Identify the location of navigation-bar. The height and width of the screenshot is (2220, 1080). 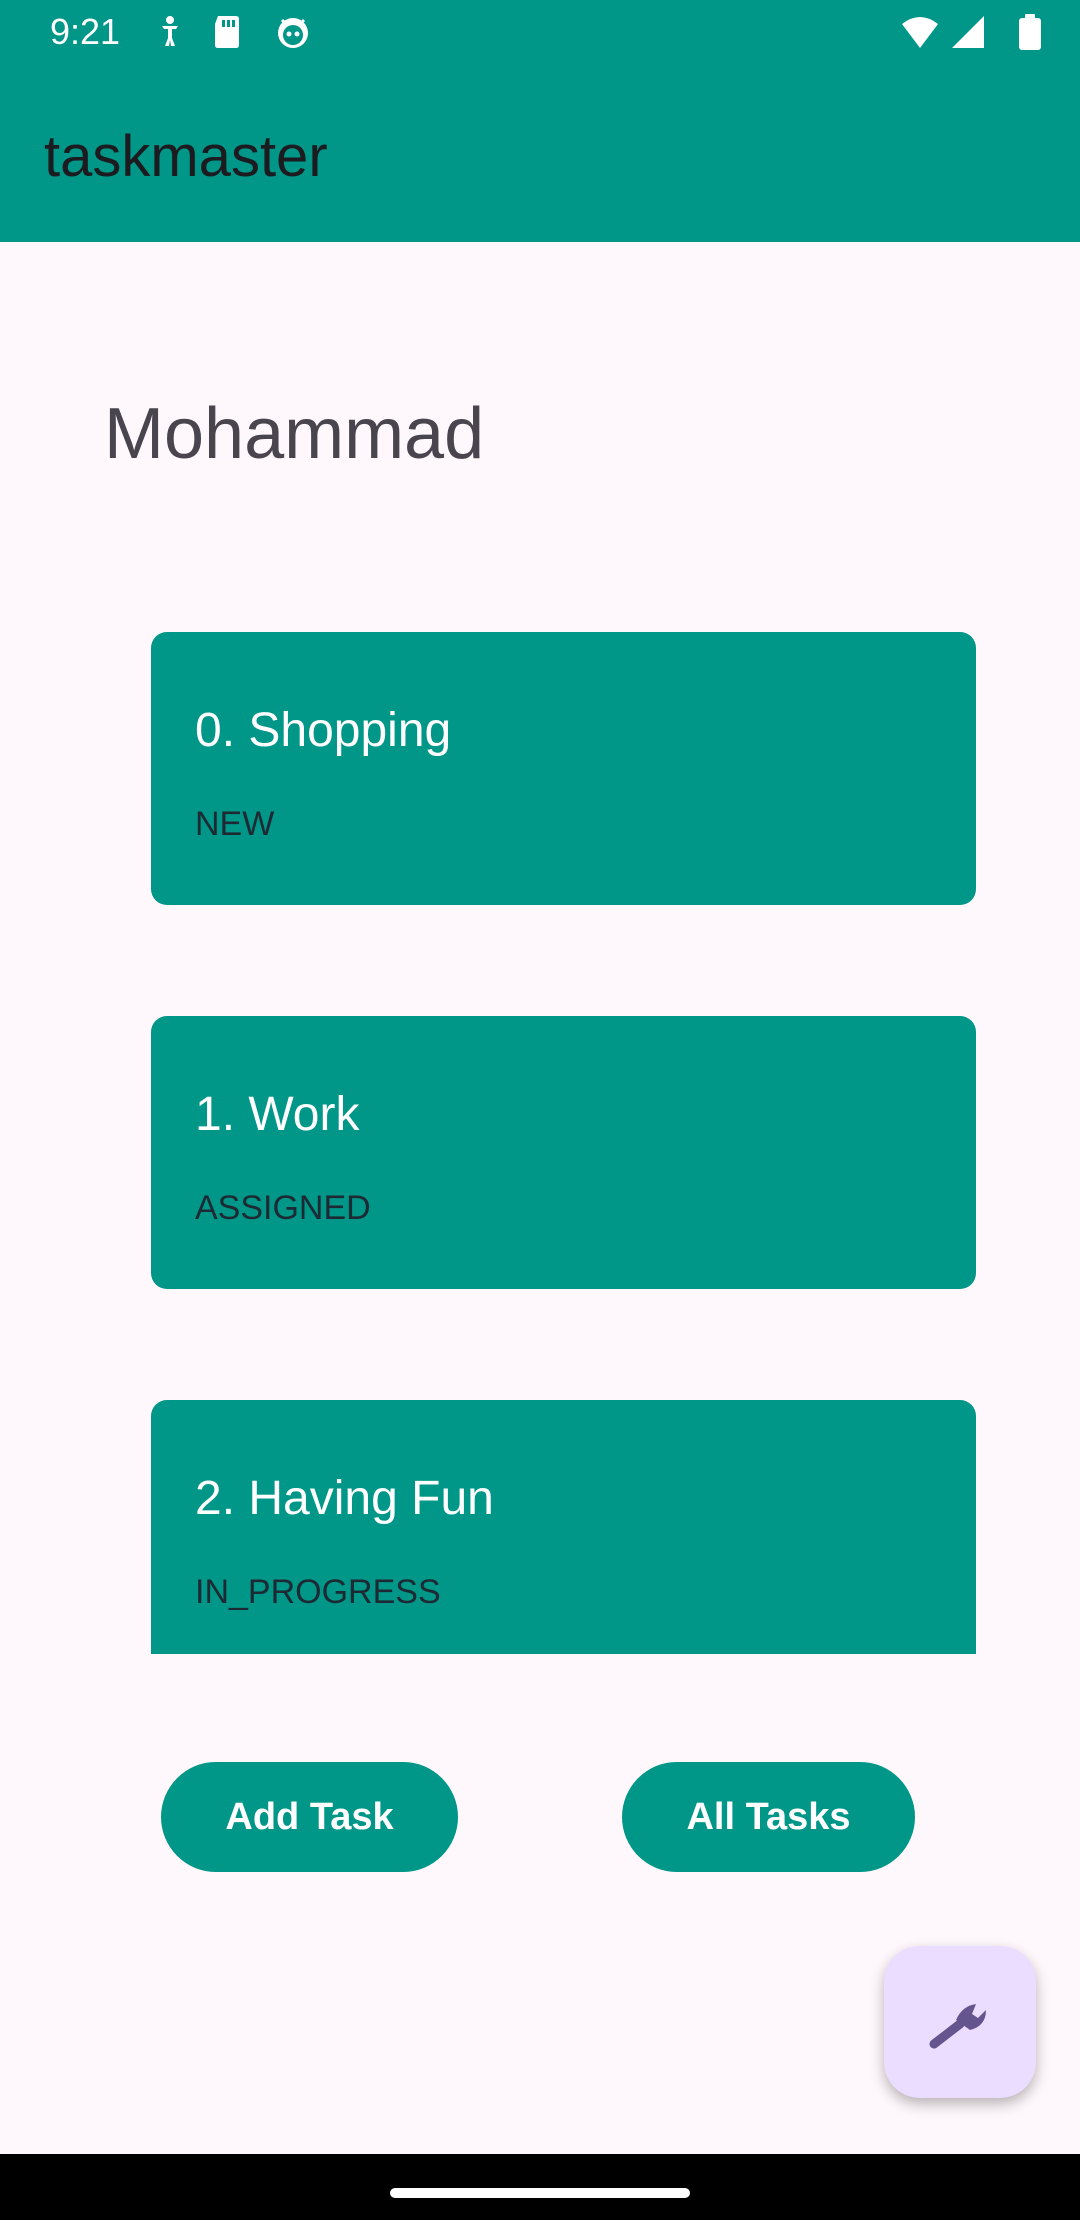
(540, 2187).